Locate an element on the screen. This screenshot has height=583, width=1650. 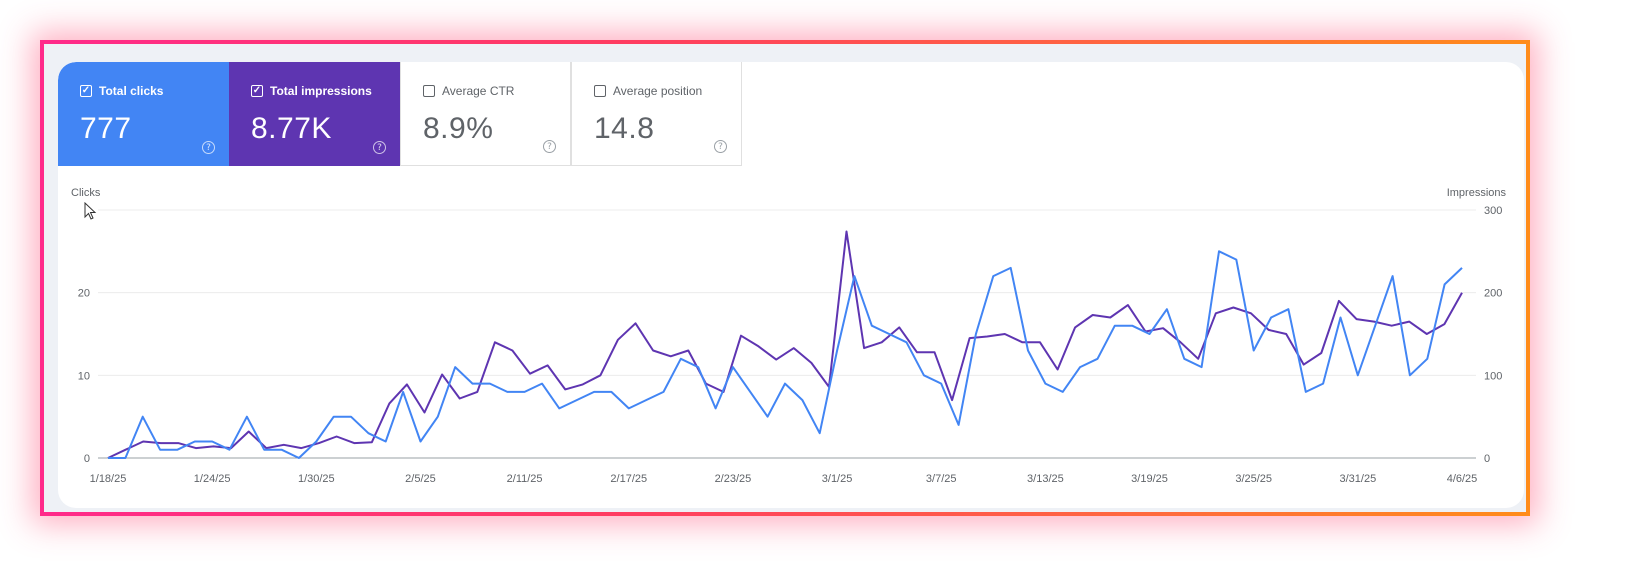
x-tick-label: 3/1/25 is located at coordinates (837, 479).